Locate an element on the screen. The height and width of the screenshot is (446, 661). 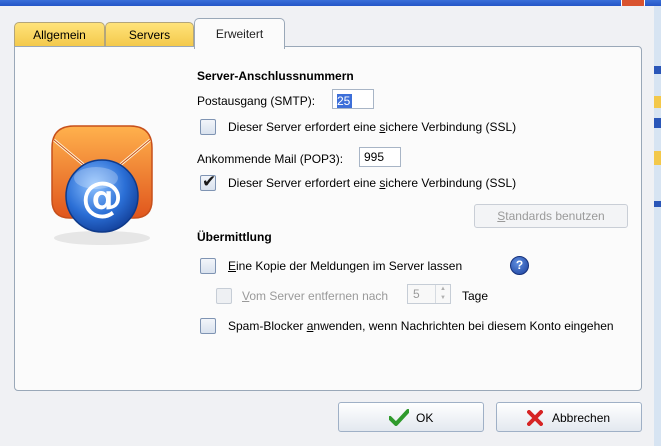
server-ports-heading: Server-Anschlussnummern is located at coordinates (275, 76).